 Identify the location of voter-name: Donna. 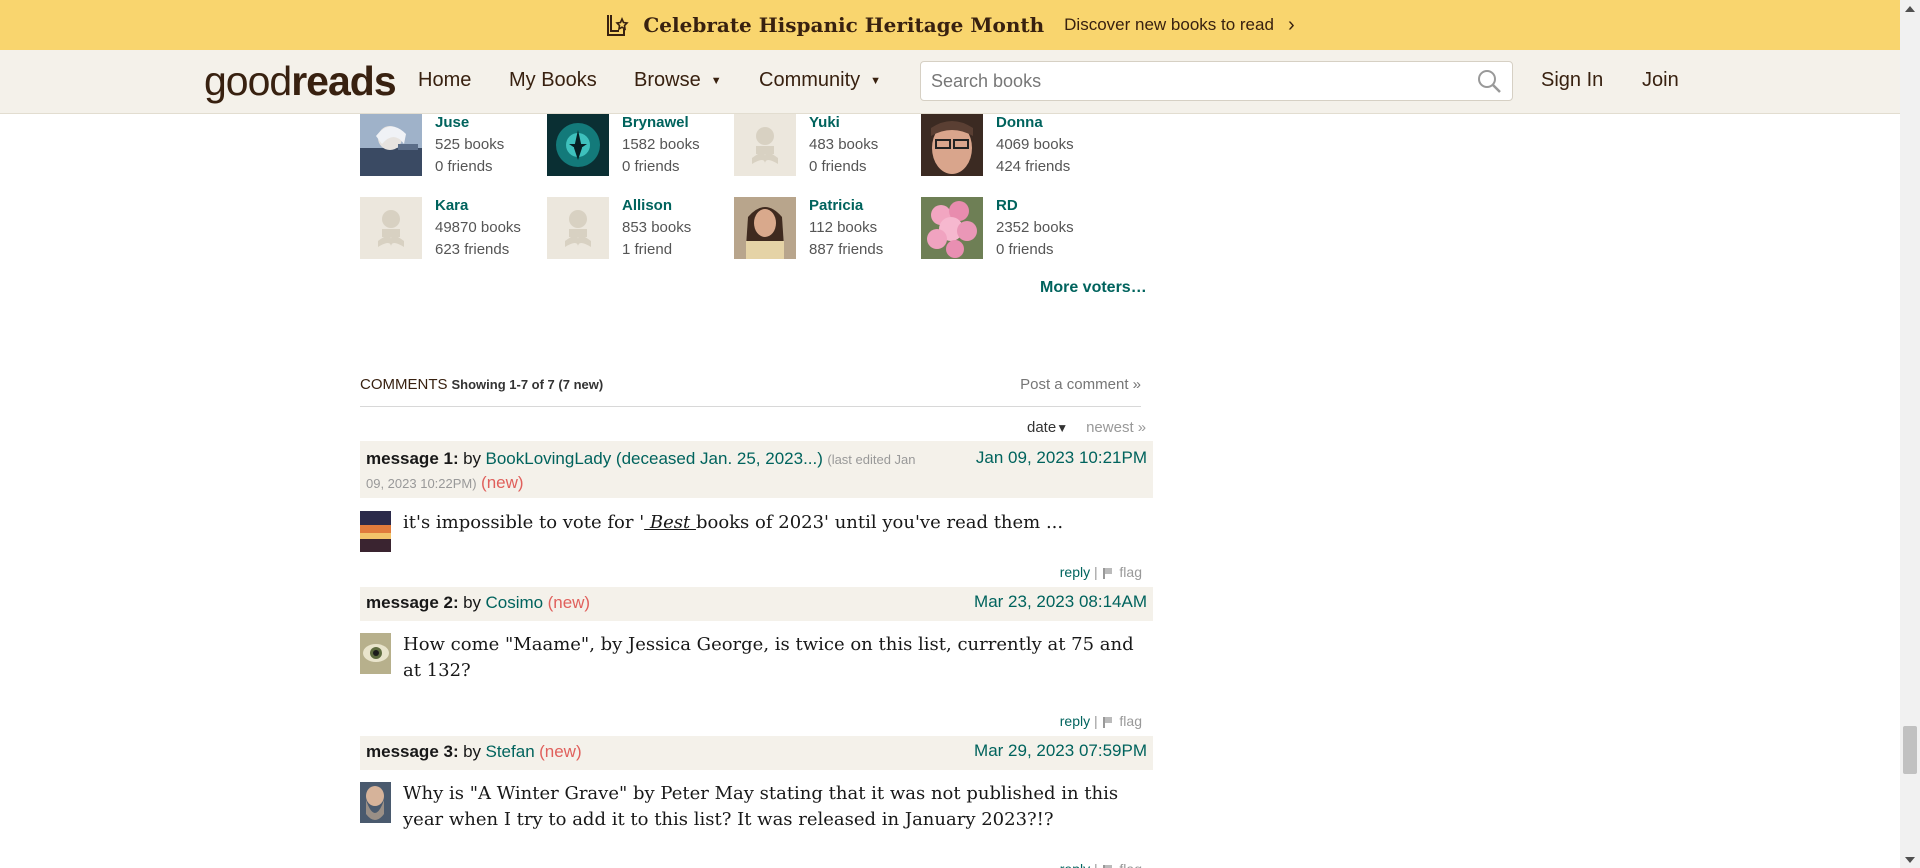
(1019, 122).